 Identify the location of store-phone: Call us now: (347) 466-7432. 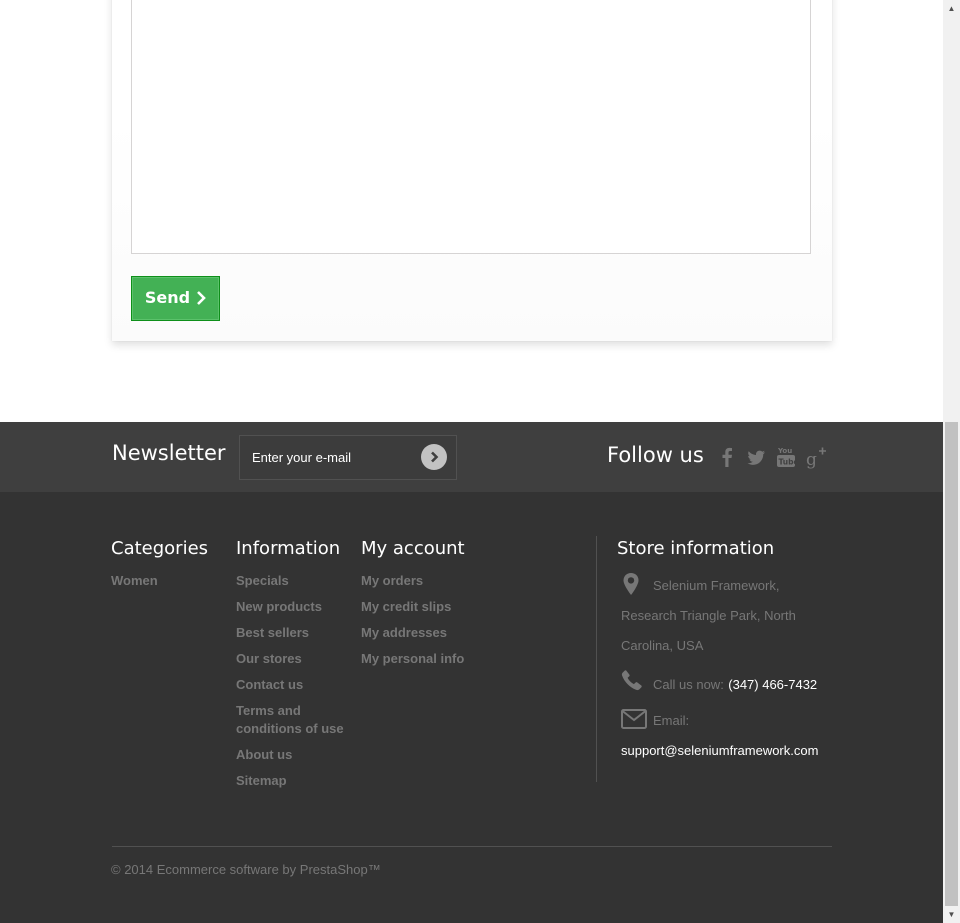
(735, 685).